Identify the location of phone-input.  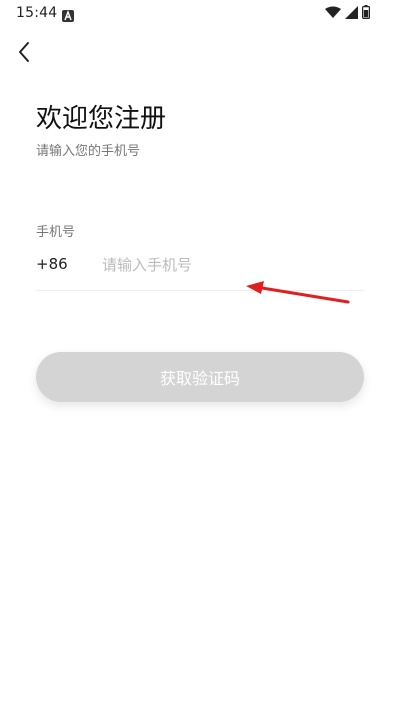
(227, 265).